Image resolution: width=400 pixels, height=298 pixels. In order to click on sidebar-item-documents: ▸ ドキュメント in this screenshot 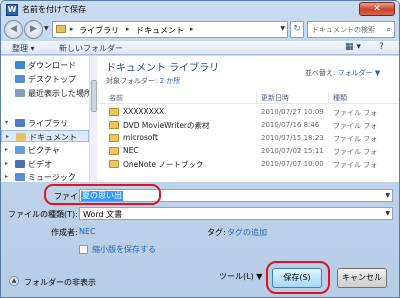, I will do `click(45, 136)`.